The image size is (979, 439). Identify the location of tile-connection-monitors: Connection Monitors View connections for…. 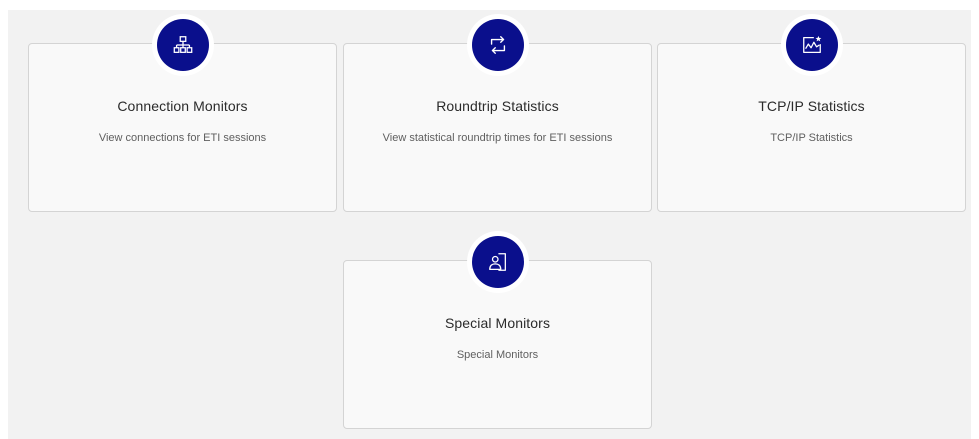
(182, 115).